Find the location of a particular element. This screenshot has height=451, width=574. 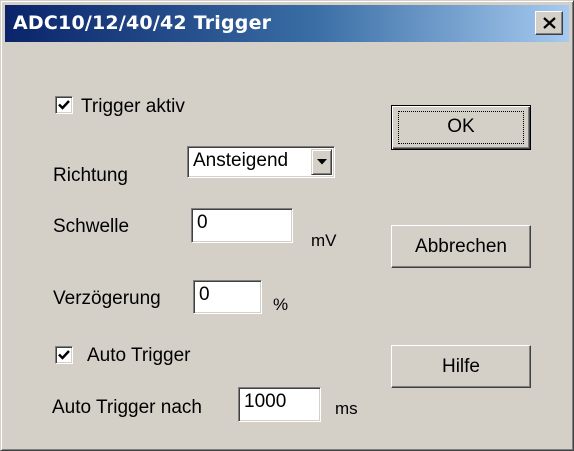

threshold-label: Schwelle is located at coordinates (91, 226).